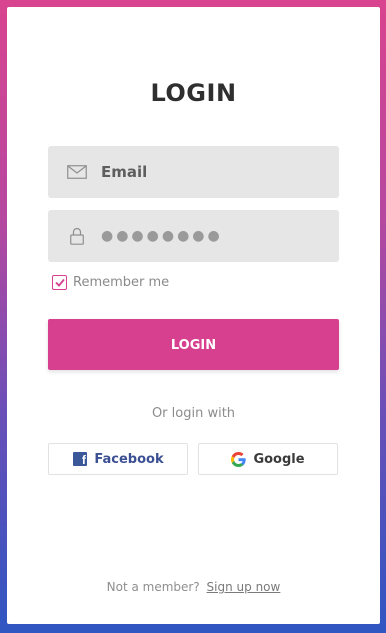 This screenshot has width=386, height=633. I want to click on google-login-button: Google, so click(268, 459).